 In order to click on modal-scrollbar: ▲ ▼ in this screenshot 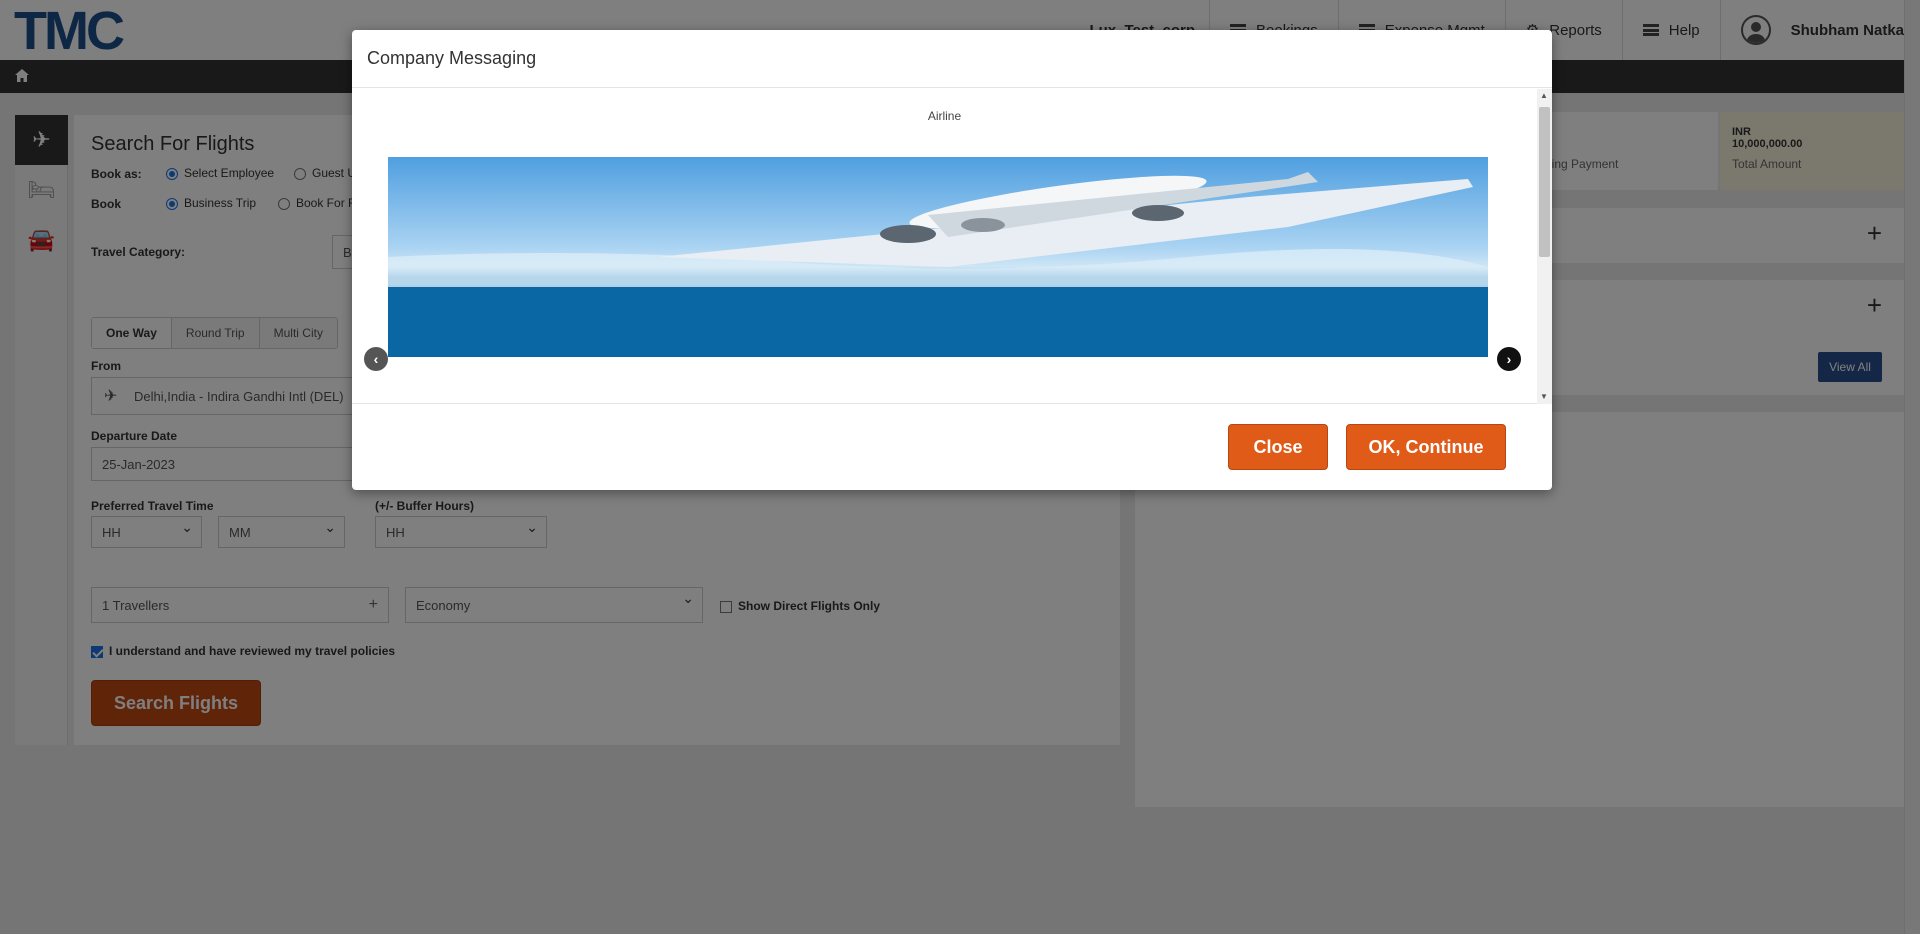, I will do `click(1544, 246)`.